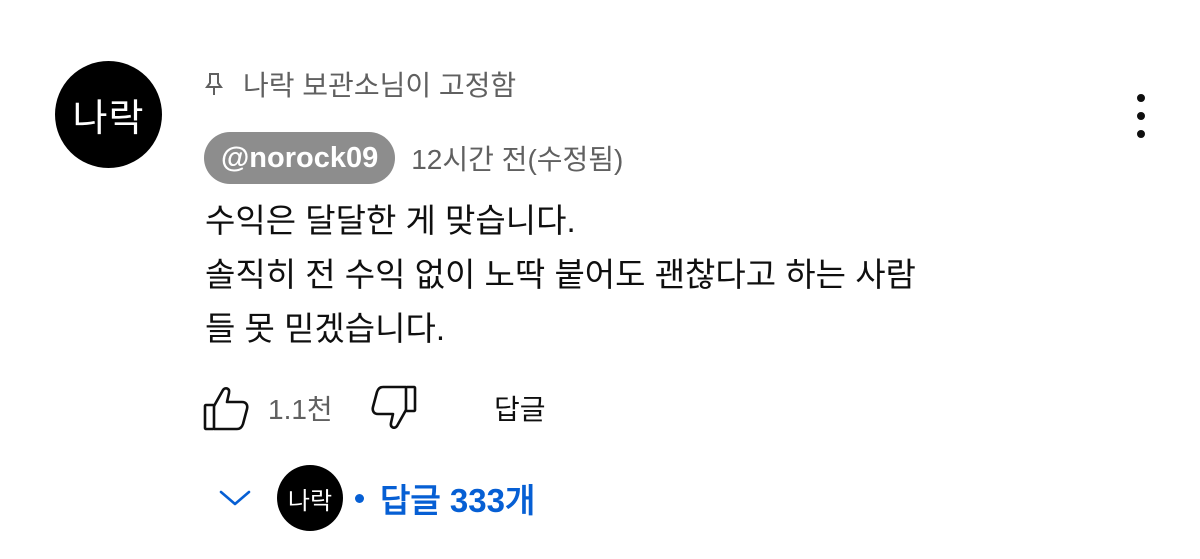 This screenshot has width=1200, height=559. I want to click on comment-header: @norock09 12시간 전(수정됨), so click(413, 158).